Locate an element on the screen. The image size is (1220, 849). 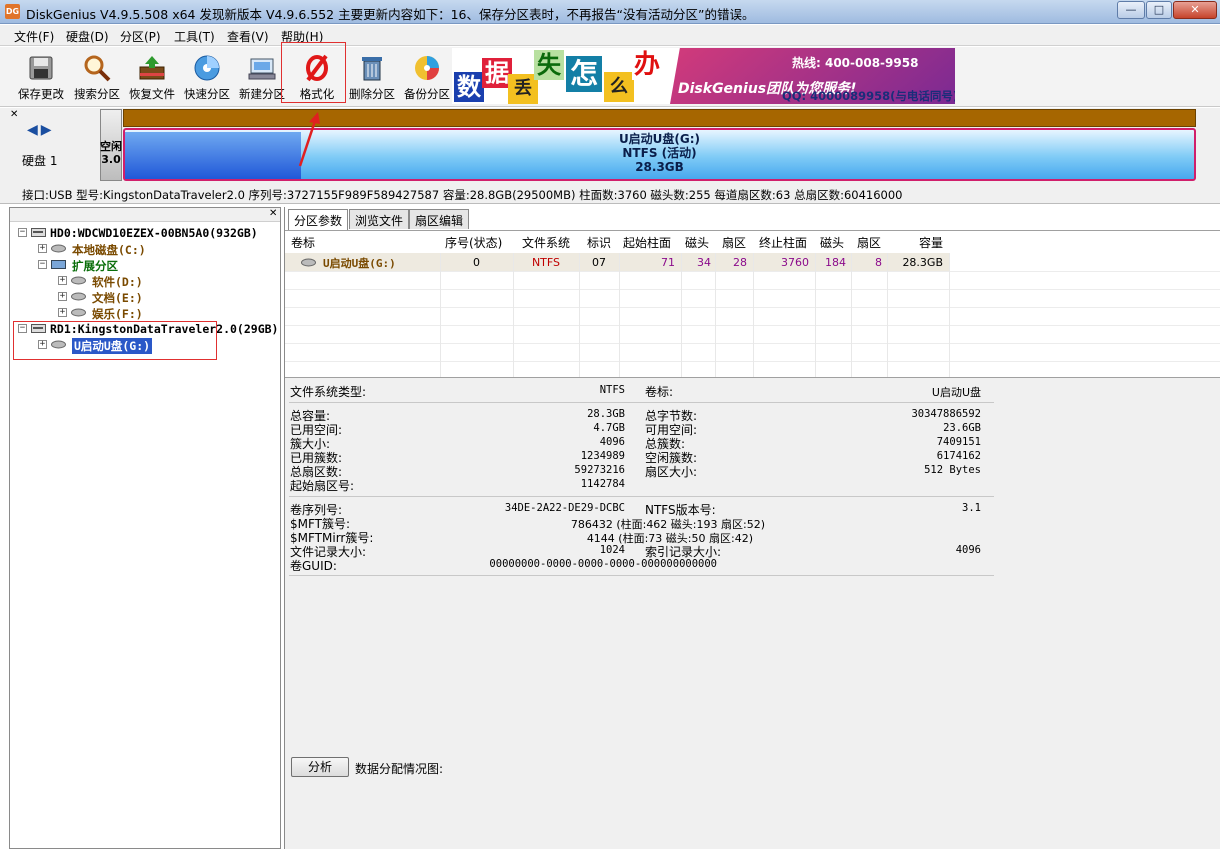
cell-filesystem: NTFS is located at coordinates (546, 262).